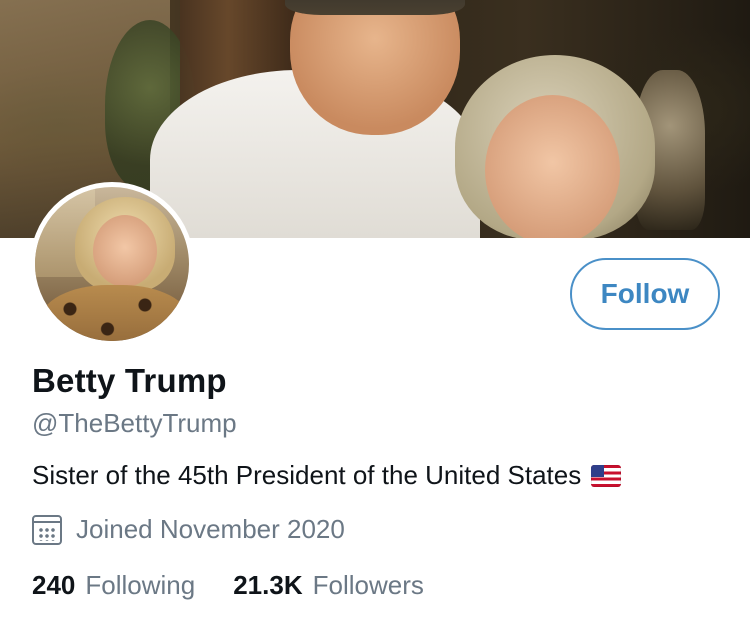 The image size is (750, 627). What do you see at coordinates (645, 294) in the screenshot?
I see `follow-button: Follow` at bounding box center [645, 294].